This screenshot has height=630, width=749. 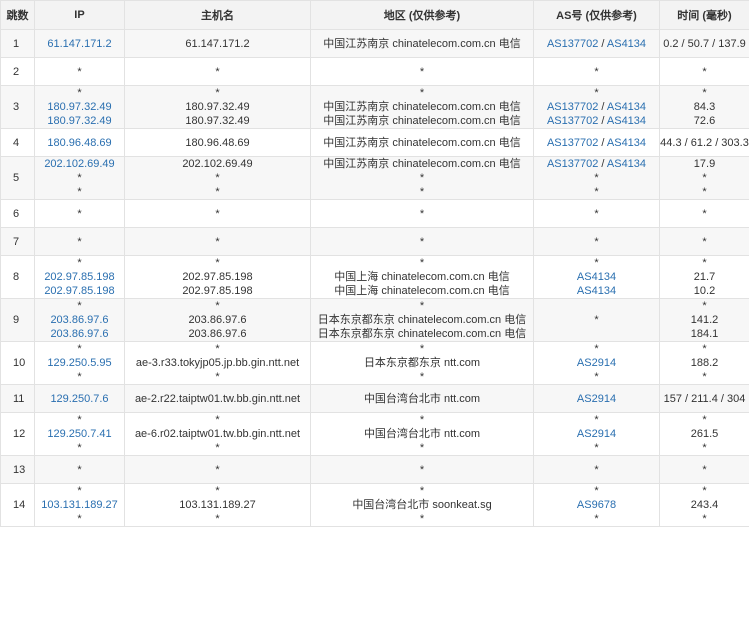 What do you see at coordinates (17, 213) in the screenshot?
I see `hop-cell: 6` at bounding box center [17, 213].